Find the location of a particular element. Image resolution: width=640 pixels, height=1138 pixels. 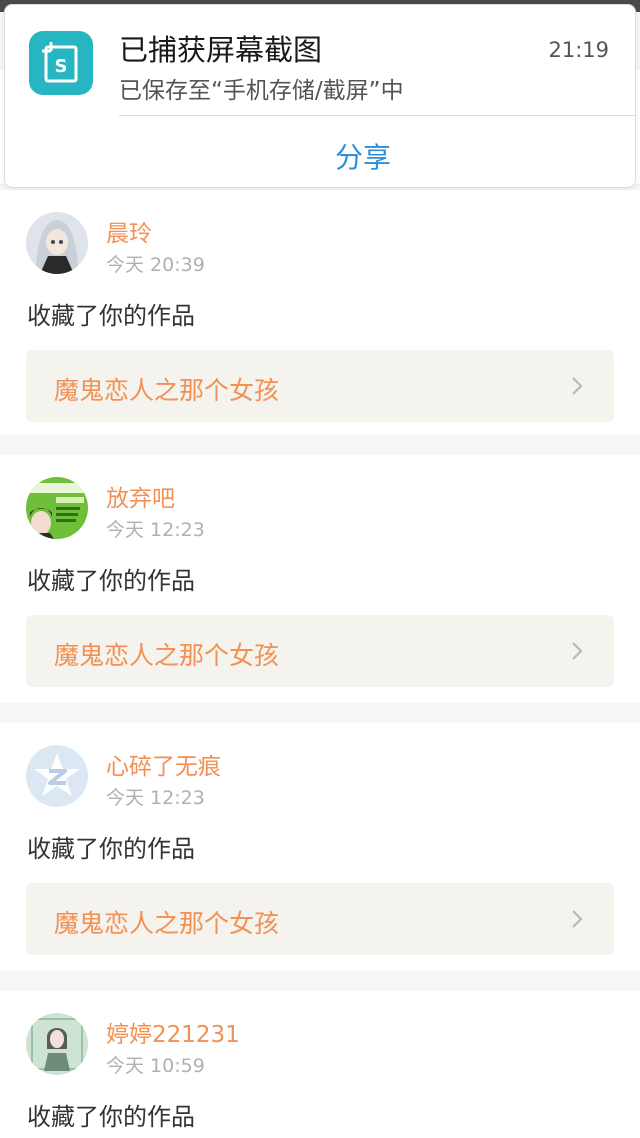

icon-glyph: S is located at coordinates (61, 66).